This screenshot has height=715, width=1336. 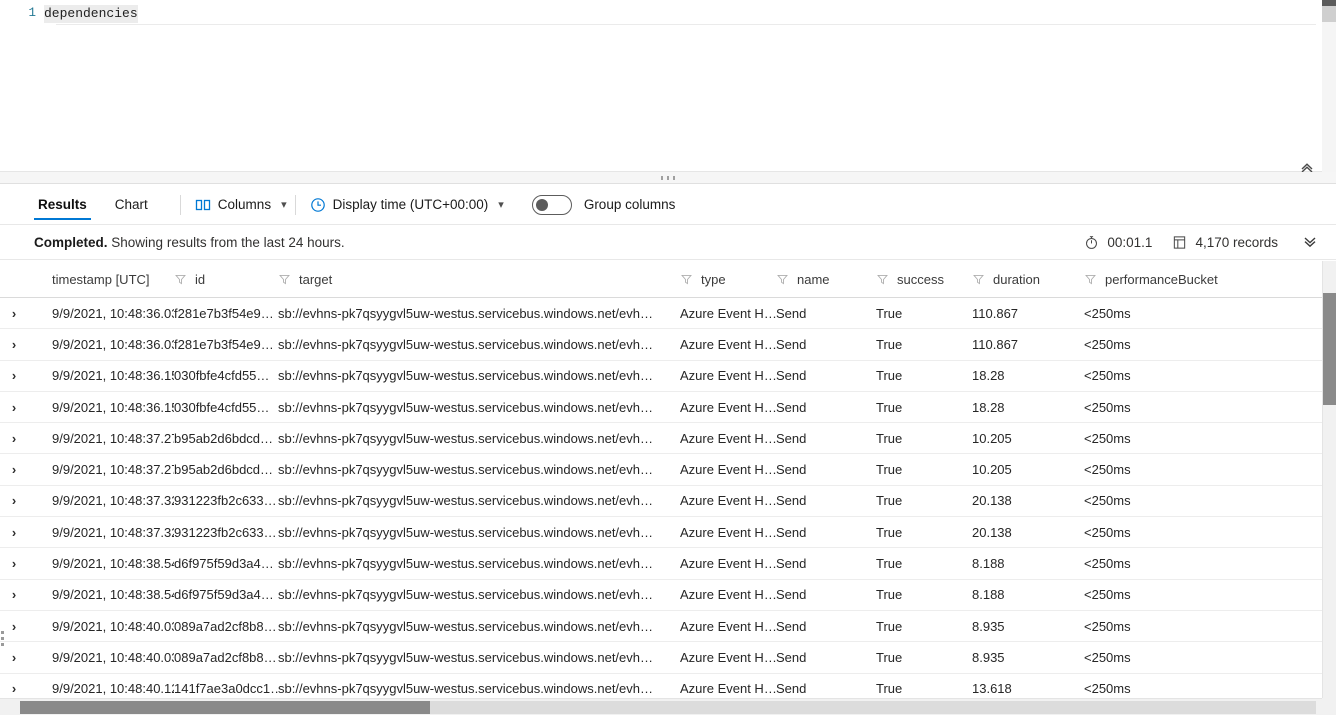 I want to click on column-header-id: id, so click(x=226, y=279).